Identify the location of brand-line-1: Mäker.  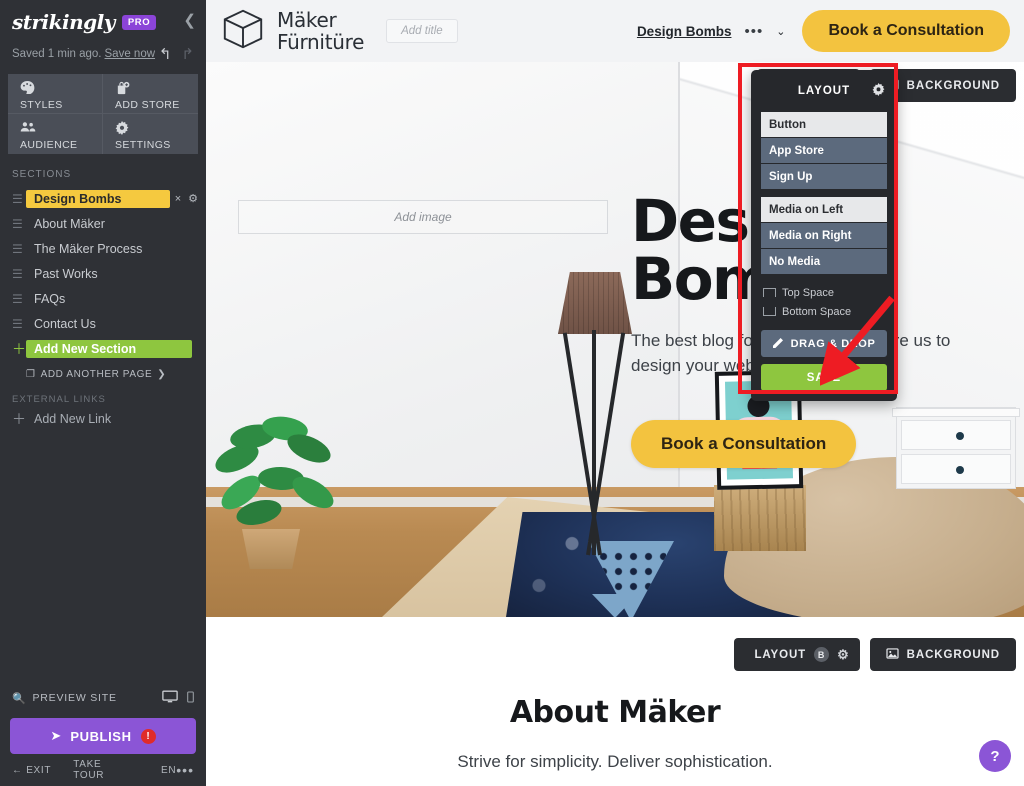
(307, 20).